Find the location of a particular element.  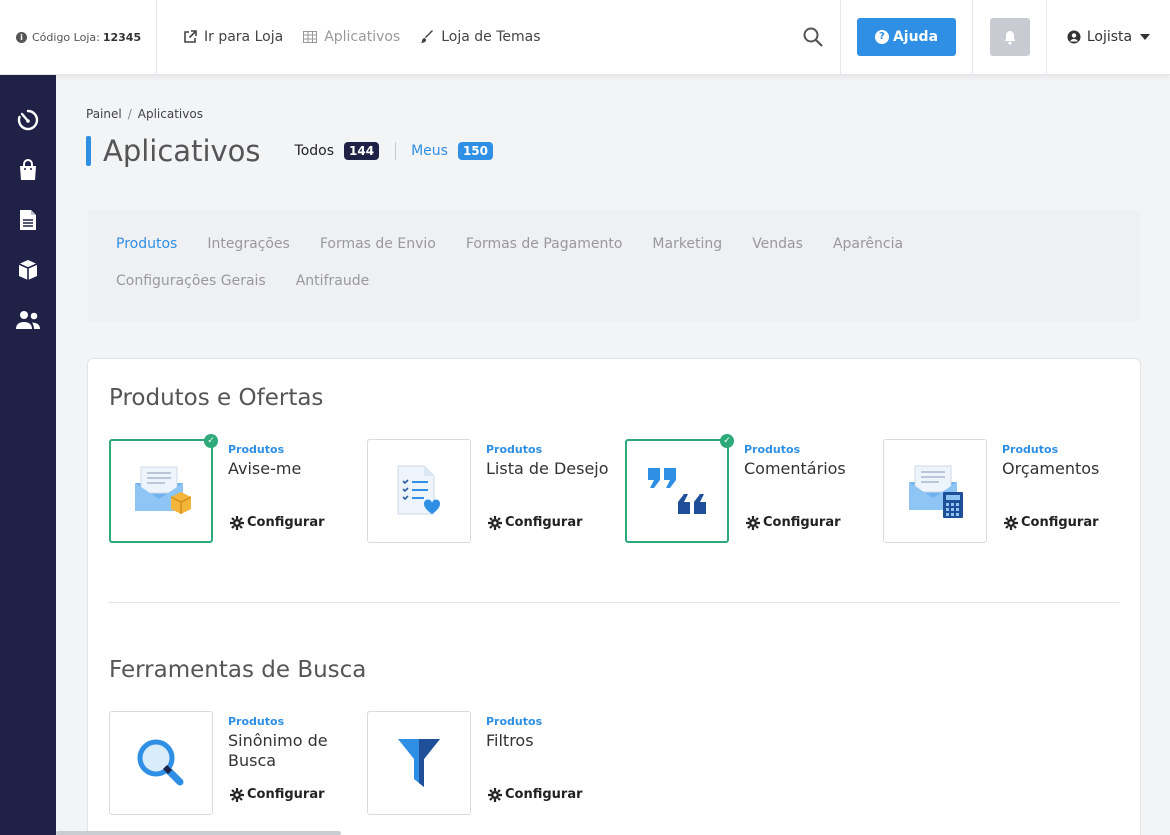

question-icon: ? is located at coordinates (881, 37).